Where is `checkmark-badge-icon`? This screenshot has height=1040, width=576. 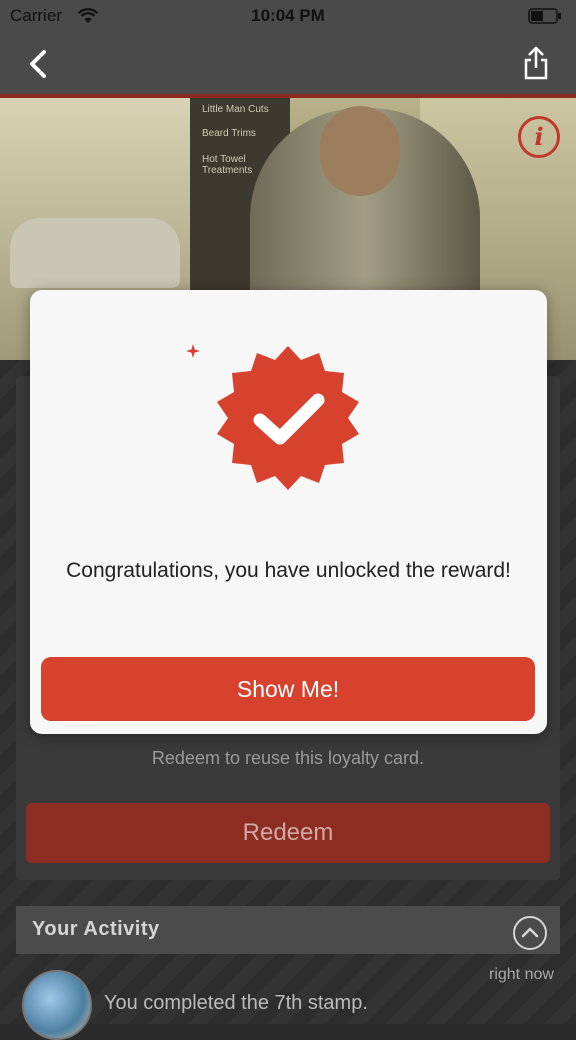 checkmark-badge-icon is located at coordinates (288, 418).